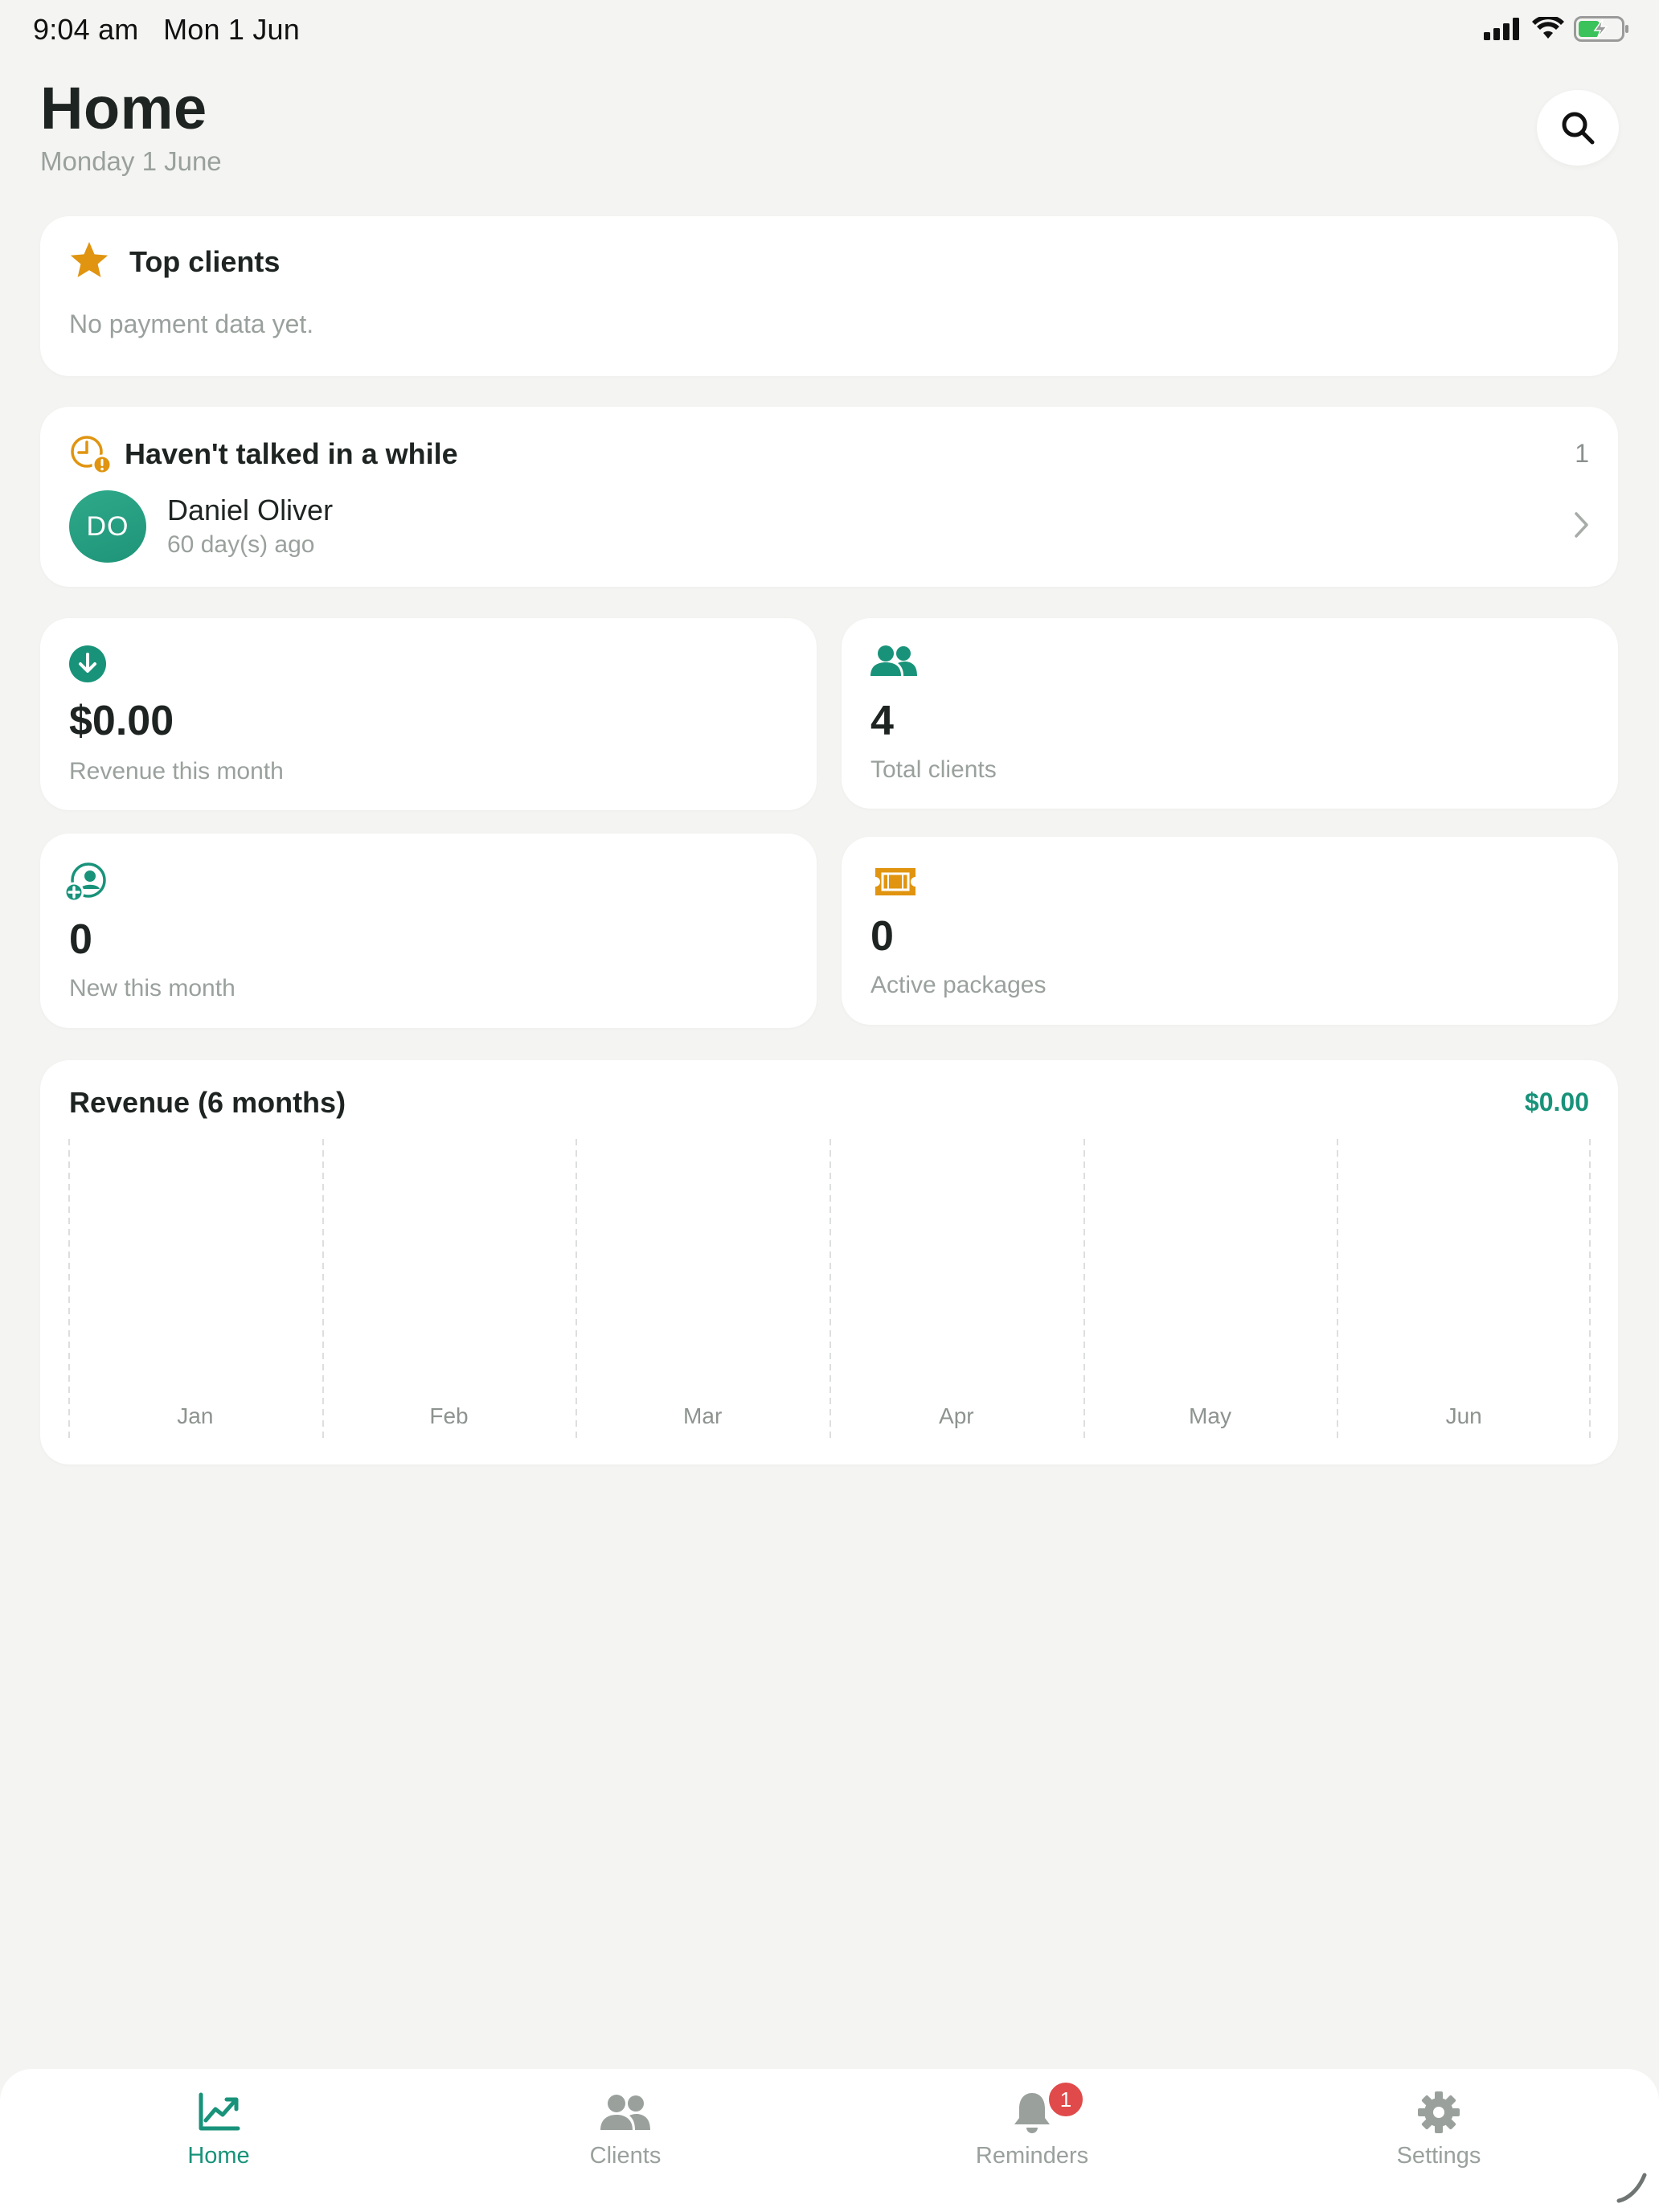 The height and width of the screenshot is (2212, 1659). I want to click on search-icon, so click(1578, 128).